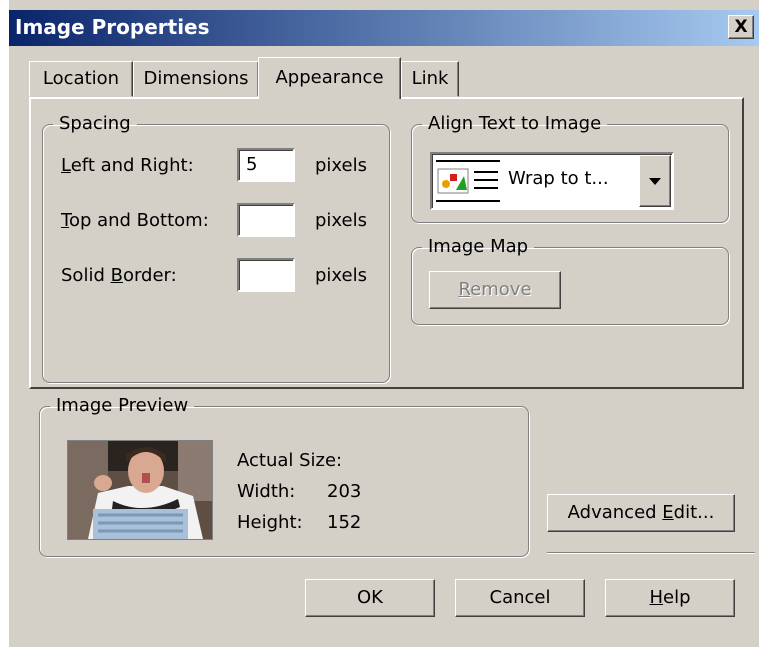 This screenshot has width=759, height=647. Describe the element at coordinates (651, 553) in the screenshot. I see `separator` at that location.